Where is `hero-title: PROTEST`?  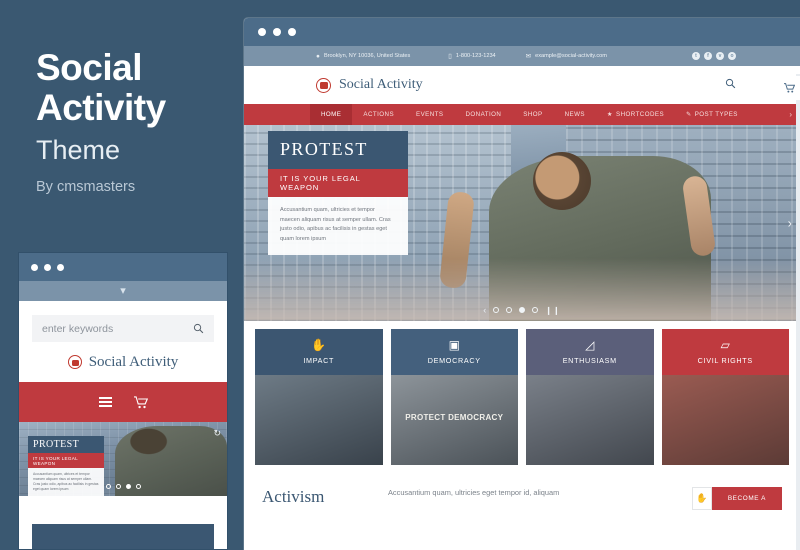
hero-title: PROTEST is located at coordinates (338, 150).